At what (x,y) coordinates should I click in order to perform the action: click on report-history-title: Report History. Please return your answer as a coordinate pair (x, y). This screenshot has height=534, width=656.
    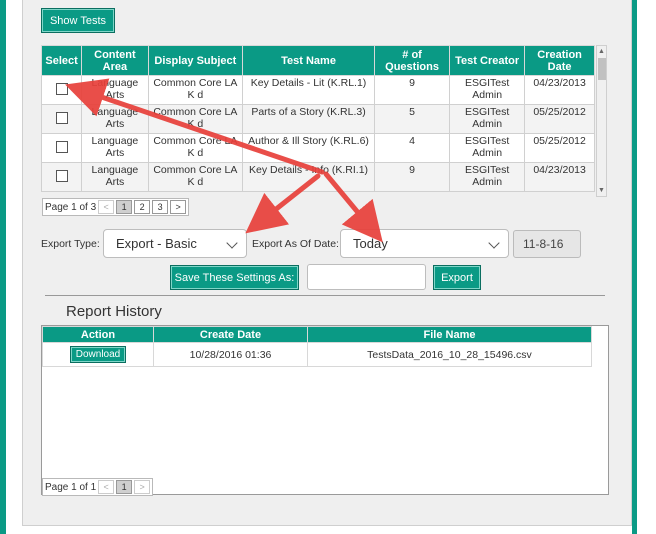
    Looking at the image, I should click on (114, 311).